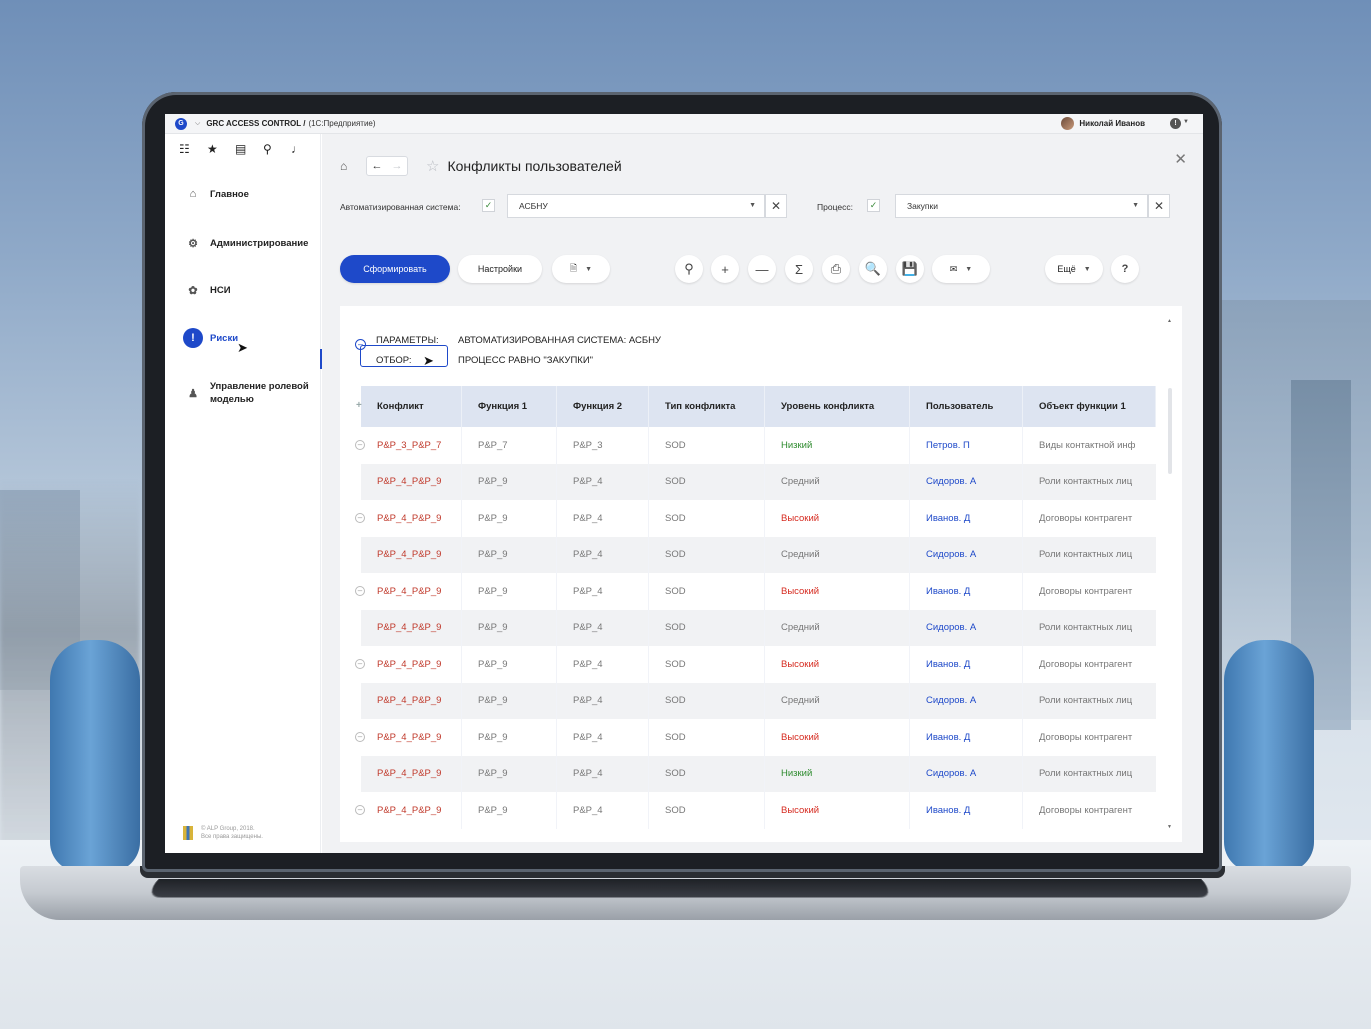  What do you see at coordinates (249, 149) in the screenshot?
I see `history-icon: ▤` at bounding box center [249, 149].